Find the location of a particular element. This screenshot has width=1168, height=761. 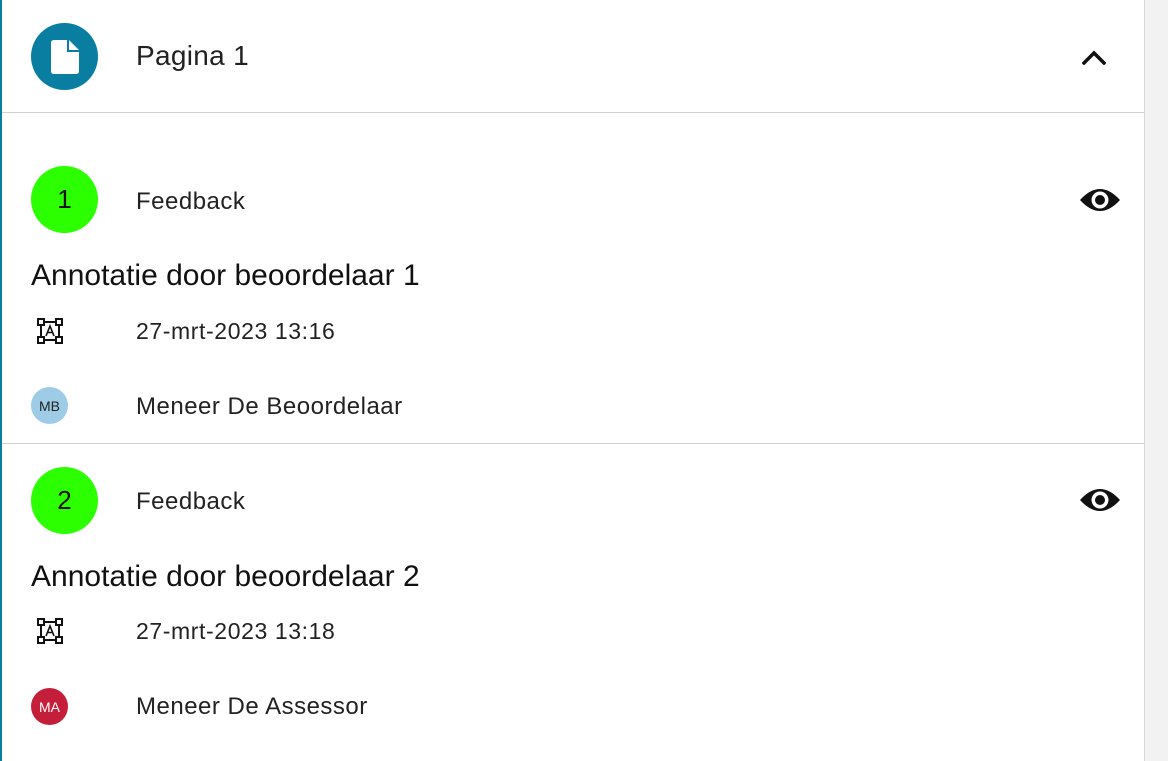

chevron-up-icon is located at coordinates (1094, 57).